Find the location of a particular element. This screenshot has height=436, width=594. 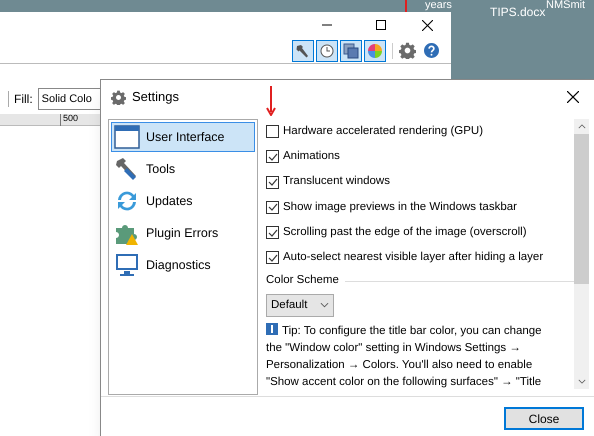

scroll-thumb is located at coordinates (581, 209).